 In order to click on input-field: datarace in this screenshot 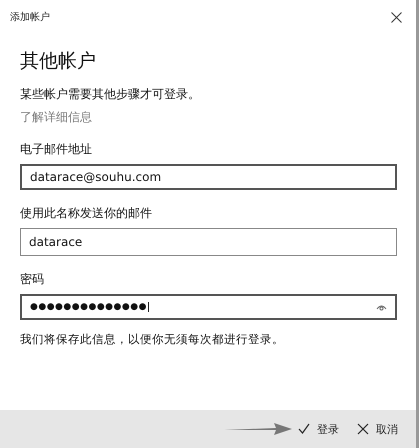, I will do `click(208, 242)`.